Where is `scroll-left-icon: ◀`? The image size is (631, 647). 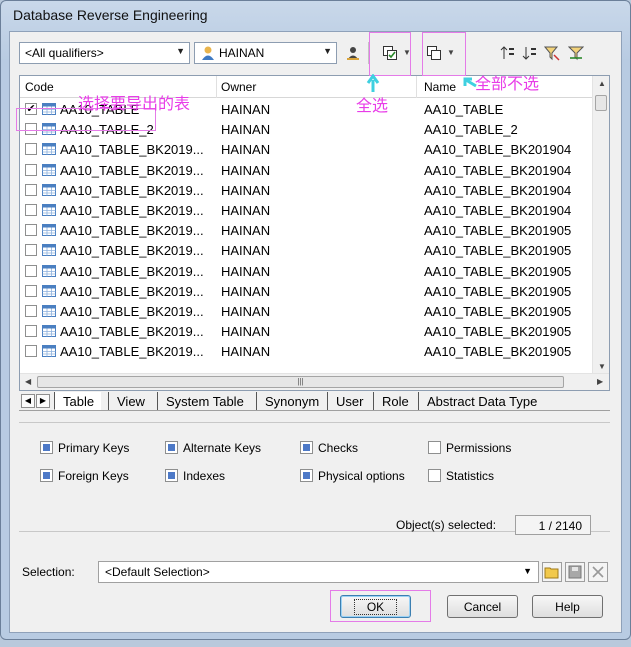 scroll-left-icon: ◀ is located at coordinates (28, 381).